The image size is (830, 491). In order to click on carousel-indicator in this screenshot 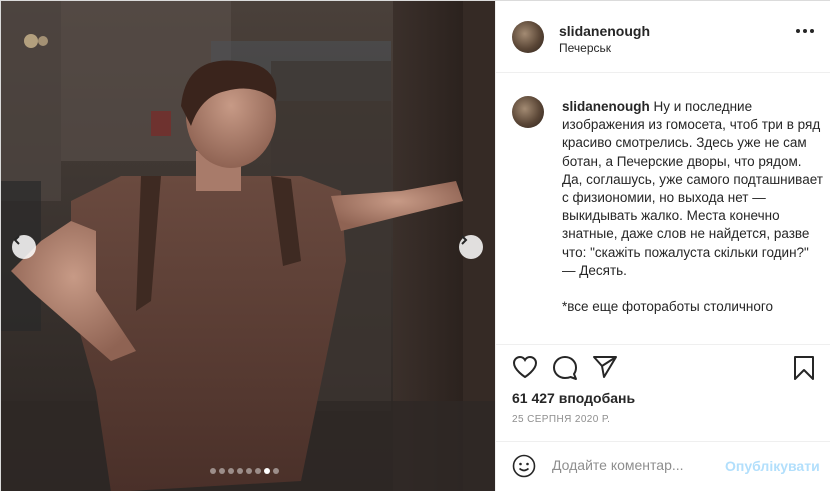, I will do `click(244, 471)`.